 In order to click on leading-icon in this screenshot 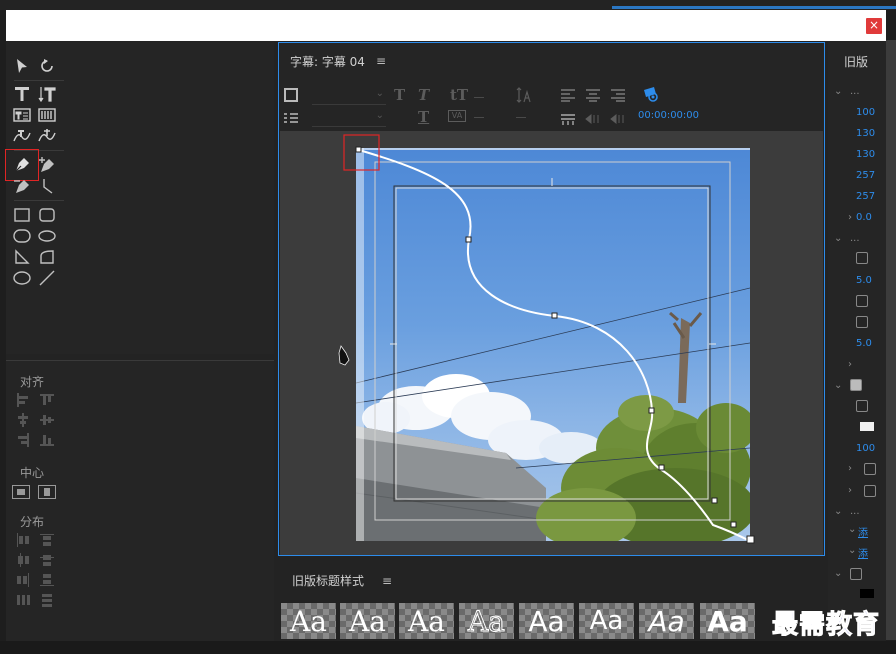, I will do `click(524, 97)`.